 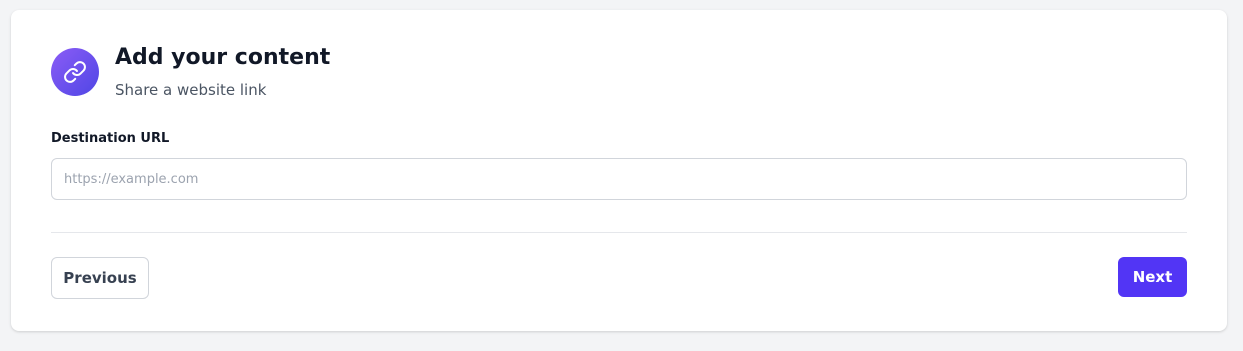 What do you see at coordinates (619, 232) in the screenshot?
I see `divider` at bounding box center [619, 232].